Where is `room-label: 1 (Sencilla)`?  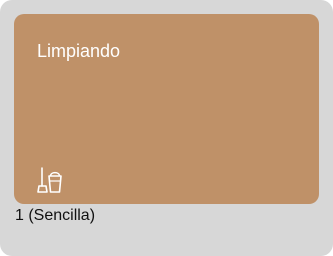 room-label: 1 (Sencilla) is located at coordinates (55, 215).